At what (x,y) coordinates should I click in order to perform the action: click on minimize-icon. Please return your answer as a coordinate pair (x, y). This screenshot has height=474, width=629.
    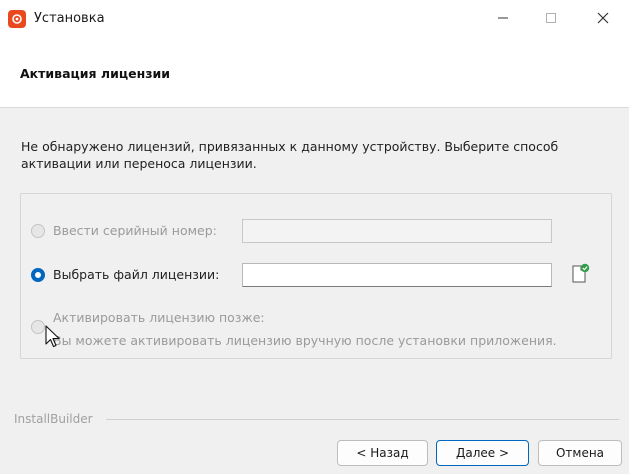
    Looking at the image, I should click on (503, 18).